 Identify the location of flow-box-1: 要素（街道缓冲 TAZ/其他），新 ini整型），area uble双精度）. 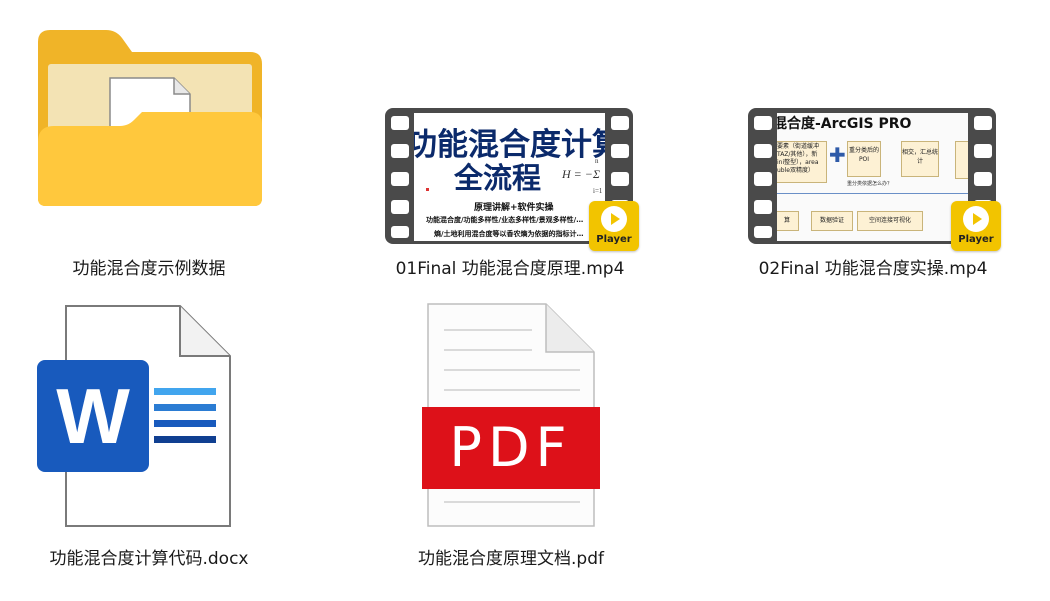
(802, 162).